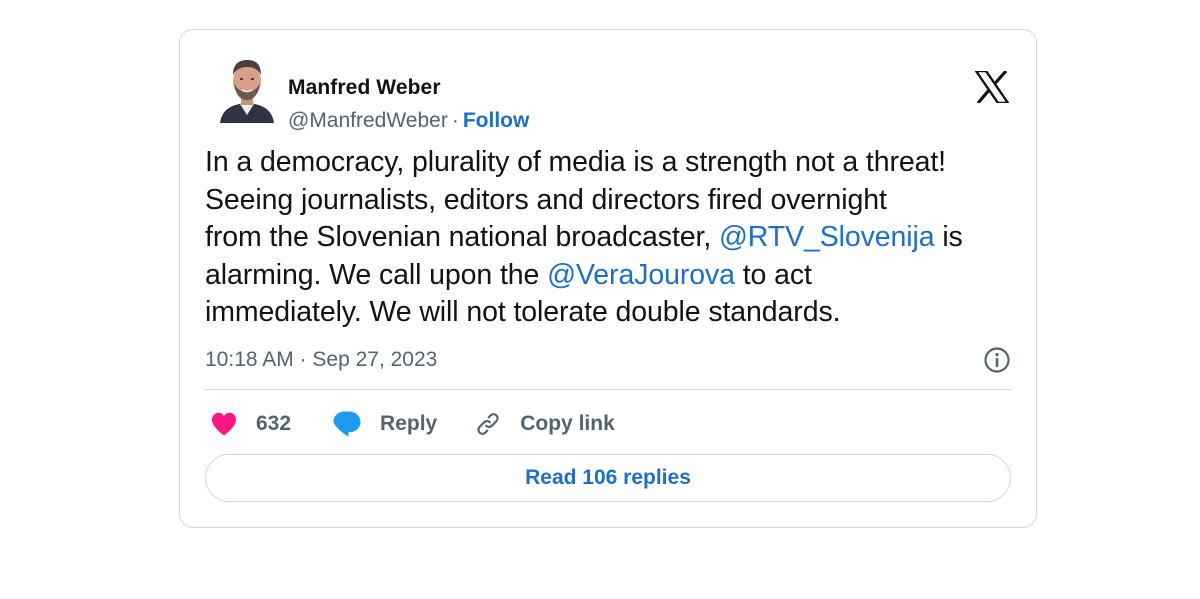 This screenshot has width=1200, height=599. What do you see at coordinates (376, 274) in the screenshot?
I see `tweet-text-segment: alarming. We call upon the` at bounding box center [376, 274].